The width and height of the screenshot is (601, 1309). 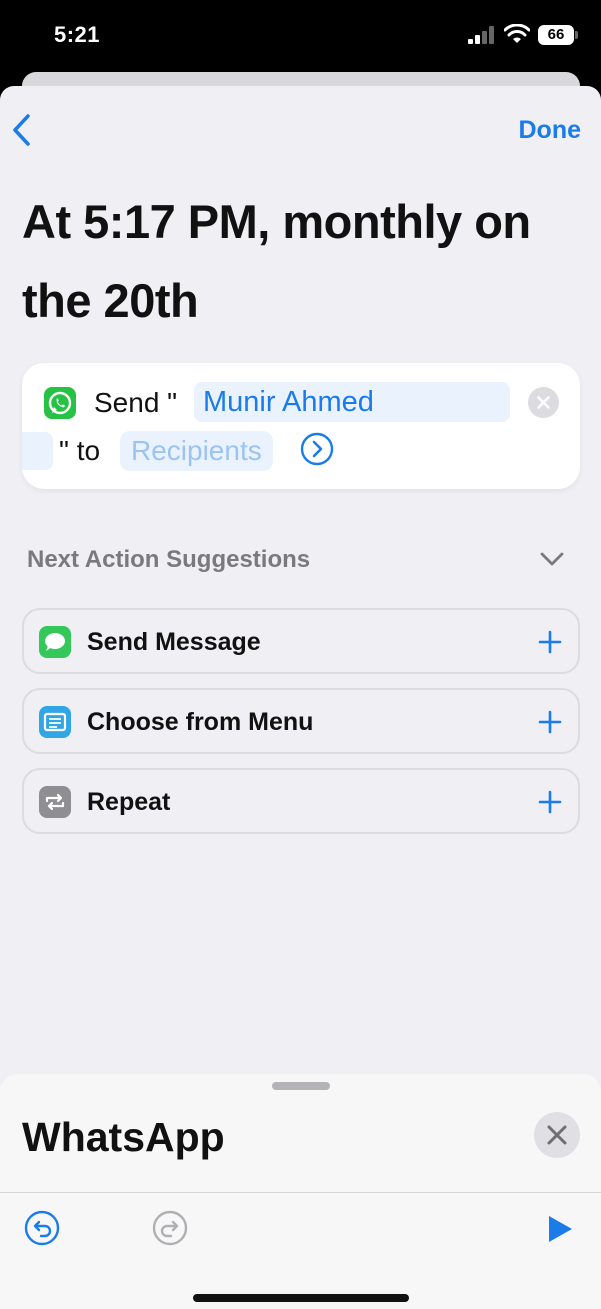 I want to click on send-label: Send ", so click(x=136, y=402).